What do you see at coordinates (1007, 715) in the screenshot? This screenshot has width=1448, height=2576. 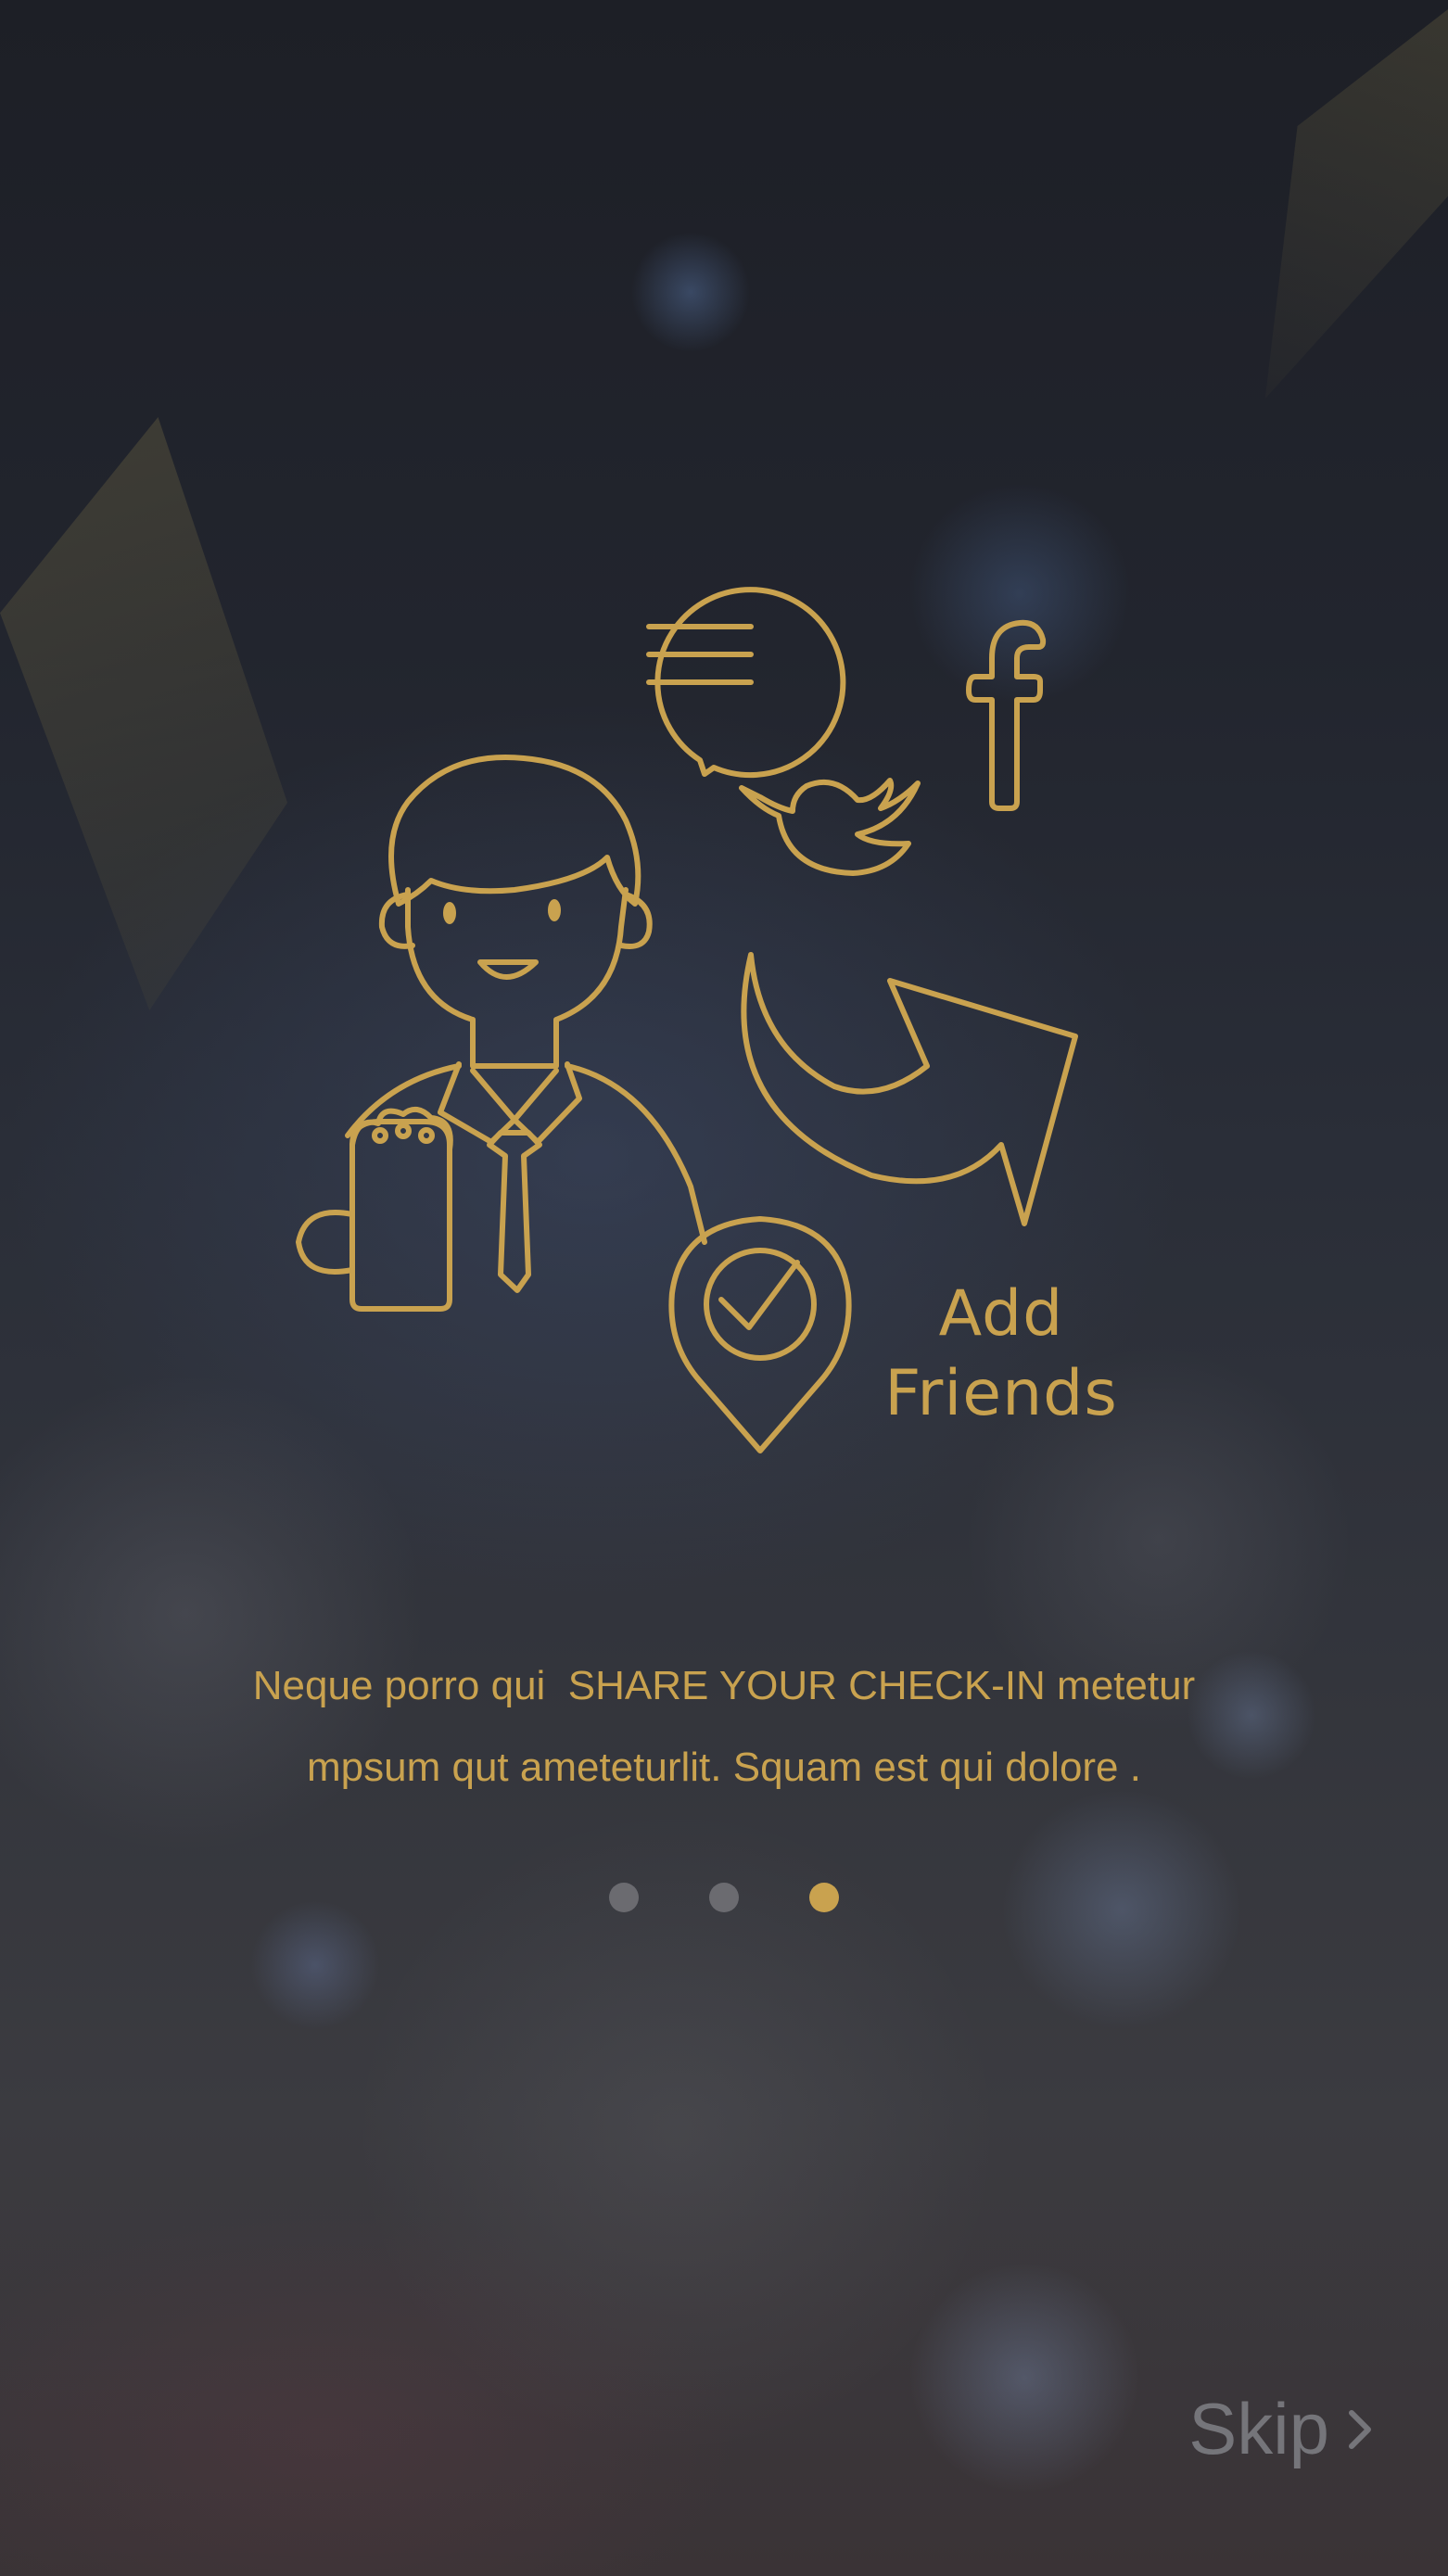 I see `facebook-icon` at bounding box center [1007, 715].